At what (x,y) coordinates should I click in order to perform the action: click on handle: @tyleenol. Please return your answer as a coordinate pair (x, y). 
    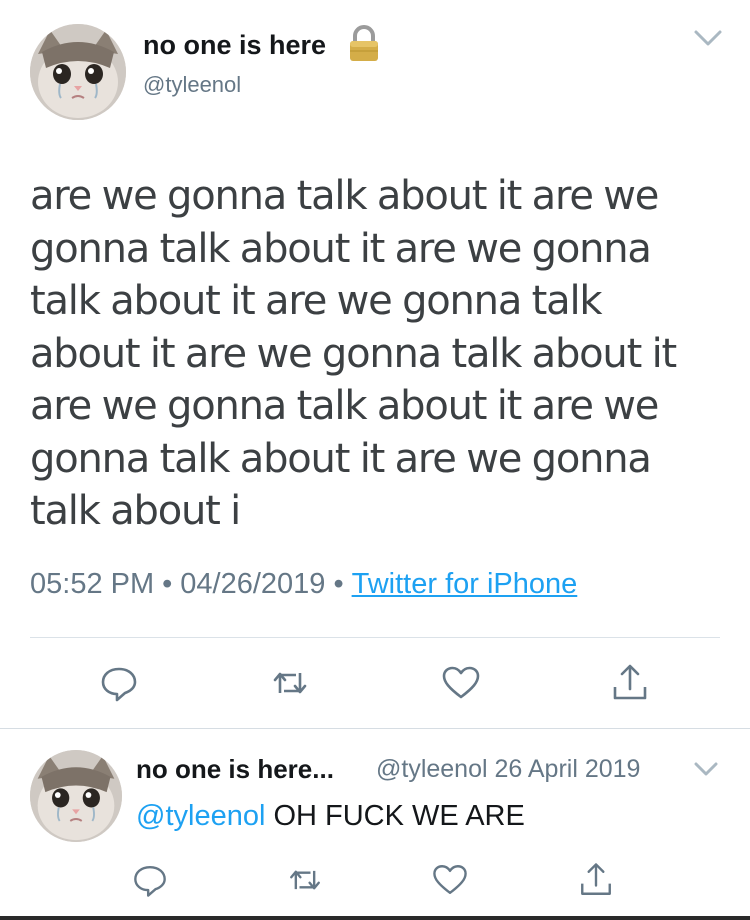
    Looking at the image, I should click on (192, 85).